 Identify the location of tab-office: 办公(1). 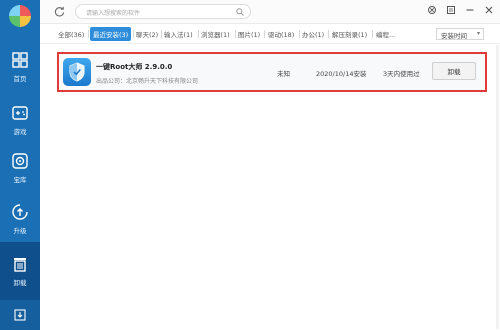
(313, 34).